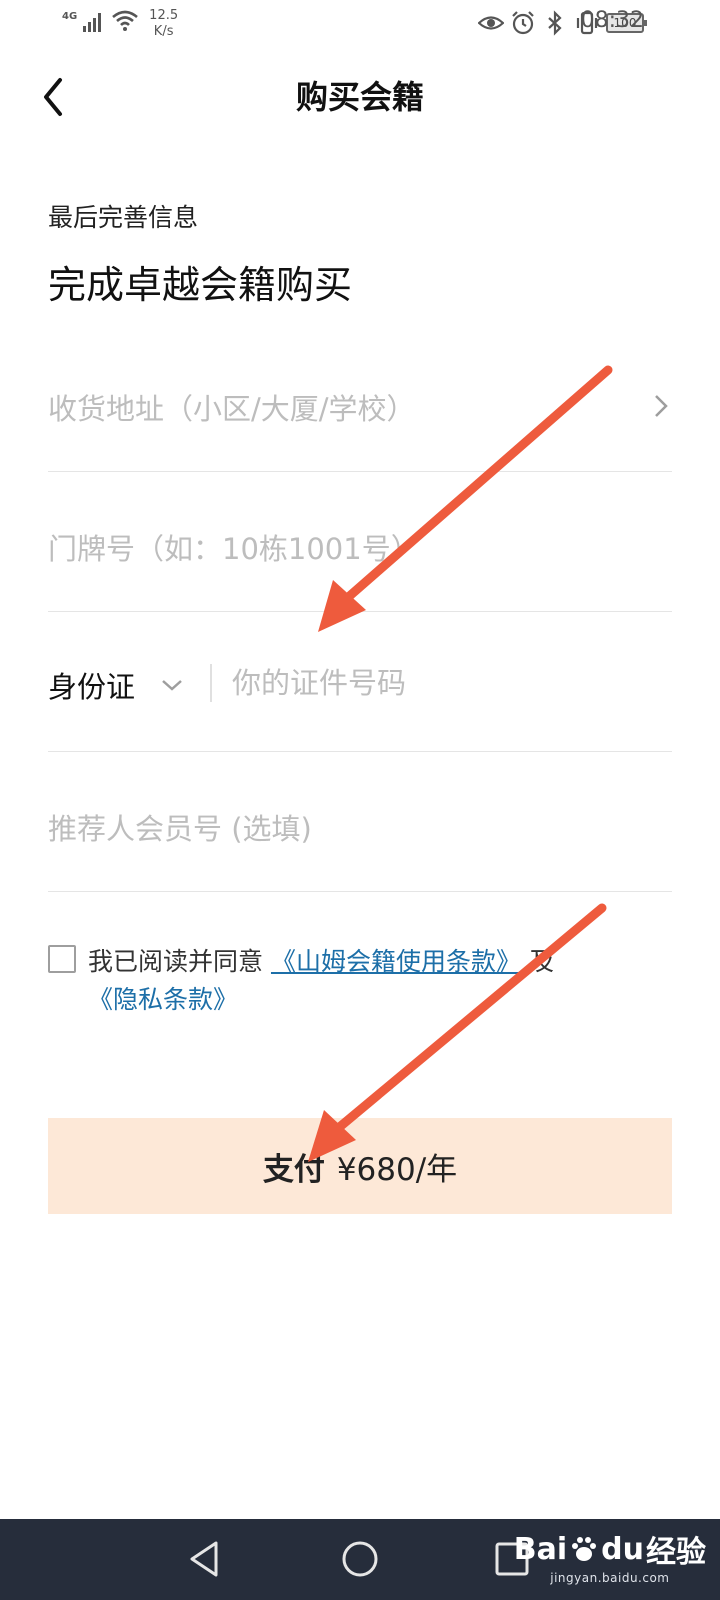 The image size is (720, 1600). I want to click on signal-icon, so click(92, 22).